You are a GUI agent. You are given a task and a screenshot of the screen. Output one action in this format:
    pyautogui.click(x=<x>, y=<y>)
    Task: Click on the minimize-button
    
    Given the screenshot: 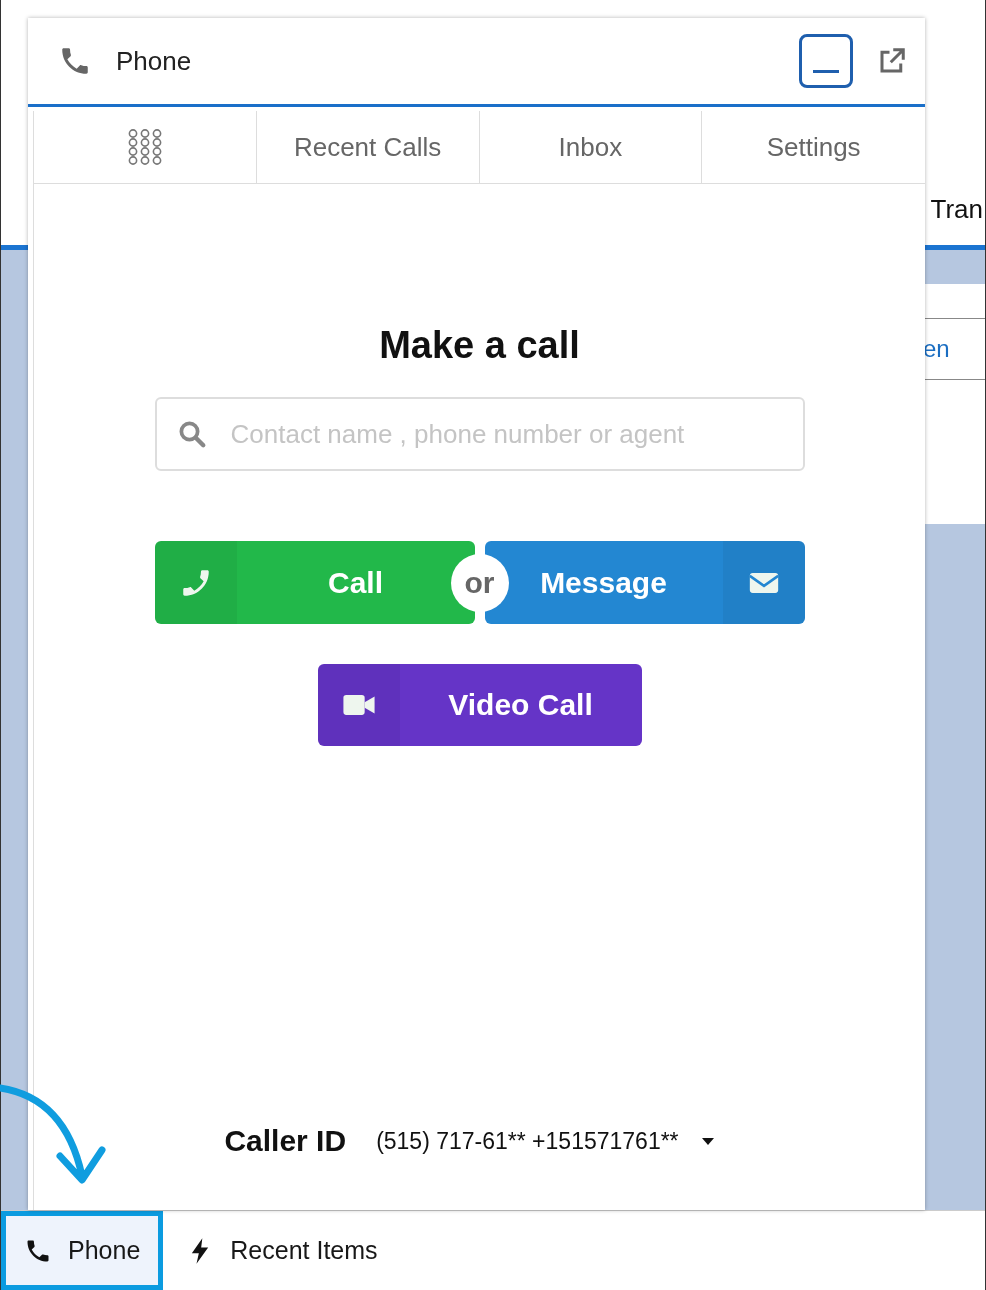 What is the action you would take?
    pyautogui.click(x=826, y=61)
    